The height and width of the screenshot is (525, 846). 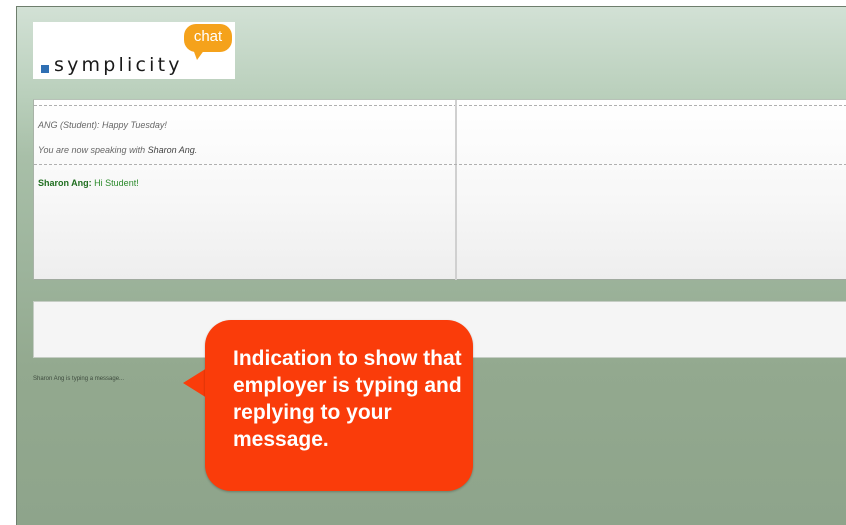 I want to click on chat-system-message: You are now speaking with Sharon Ang., so click(x=117, y=150).